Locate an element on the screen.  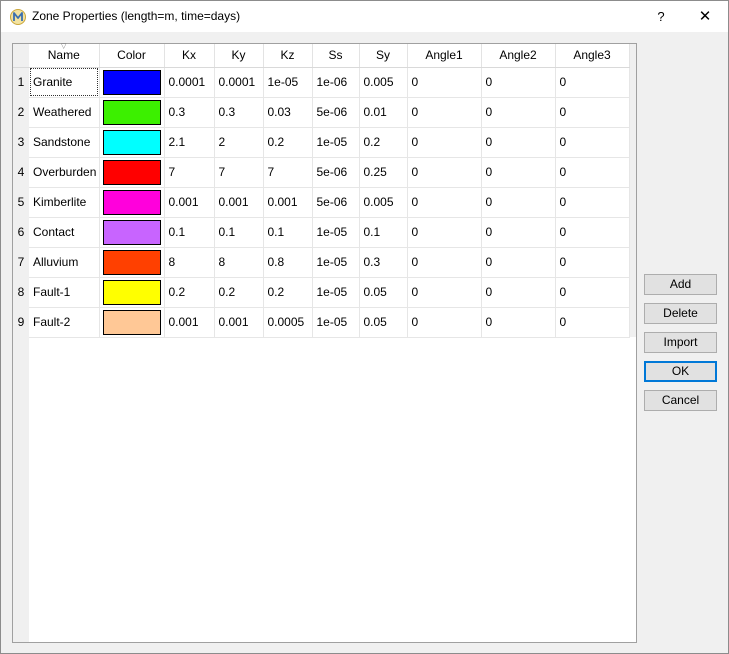
ss-cell: 1e-06 is located at coordinates (336, 82).